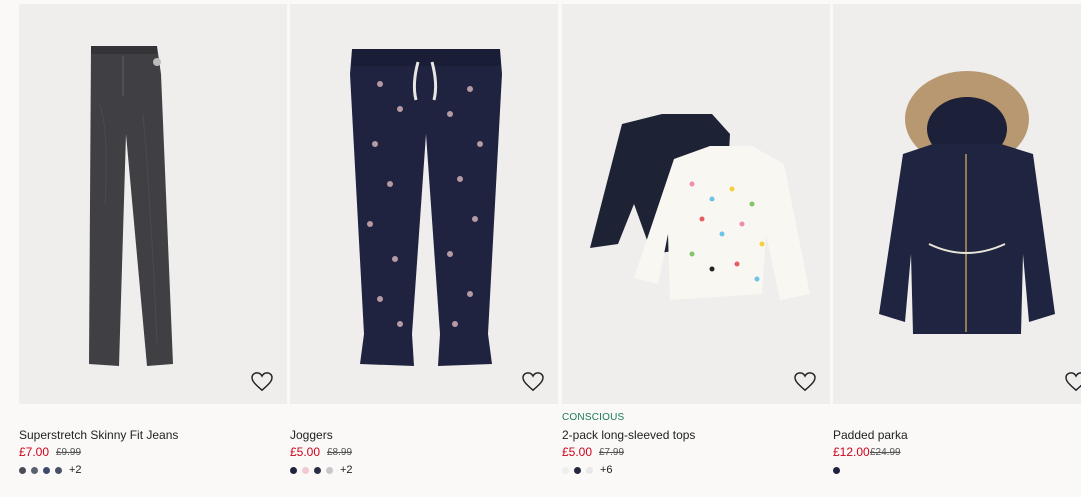  What do you see at coordinates (98, 435) in the screenshot?
I see `product-title: Superstretch Skinny Fit Jeans` at bounding box center [98, 435].